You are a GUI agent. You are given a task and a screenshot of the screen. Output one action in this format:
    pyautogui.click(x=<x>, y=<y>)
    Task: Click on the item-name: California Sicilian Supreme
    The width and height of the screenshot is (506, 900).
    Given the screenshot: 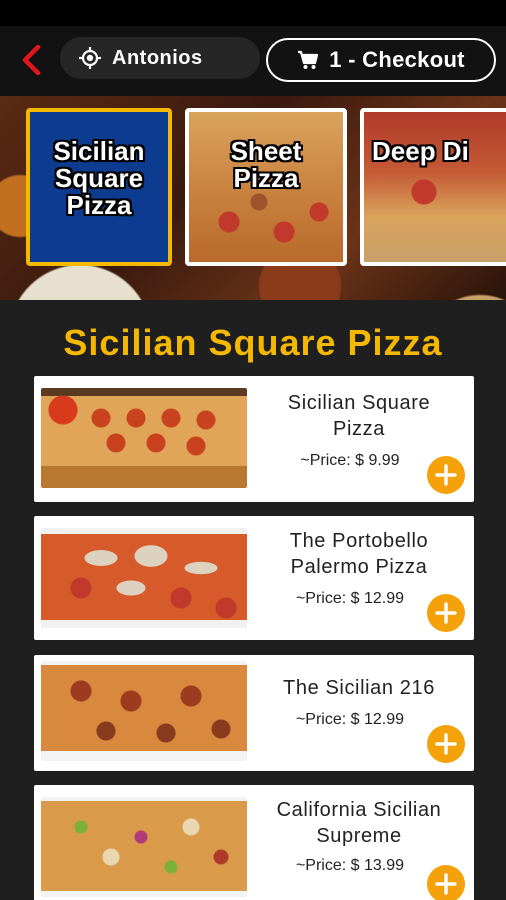 What is the action you would take?
    pyautogui.click(x=359, y=823)
    